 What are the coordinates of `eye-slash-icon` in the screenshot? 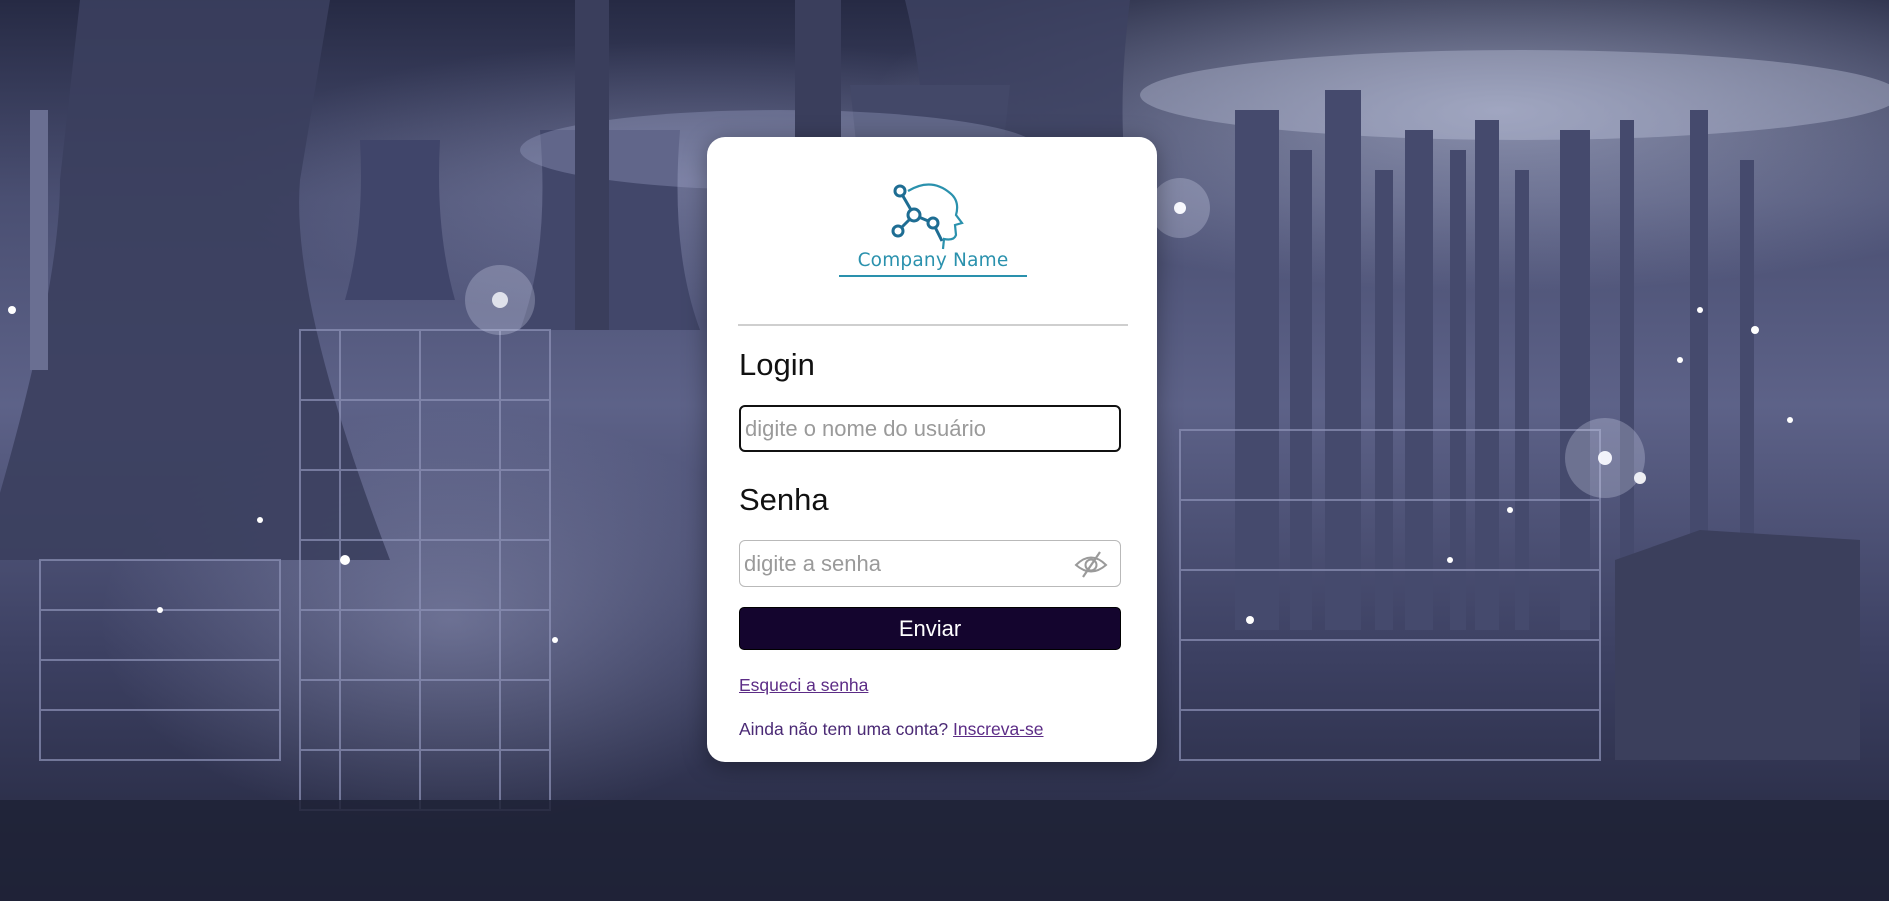 It's located at (1091, 564).